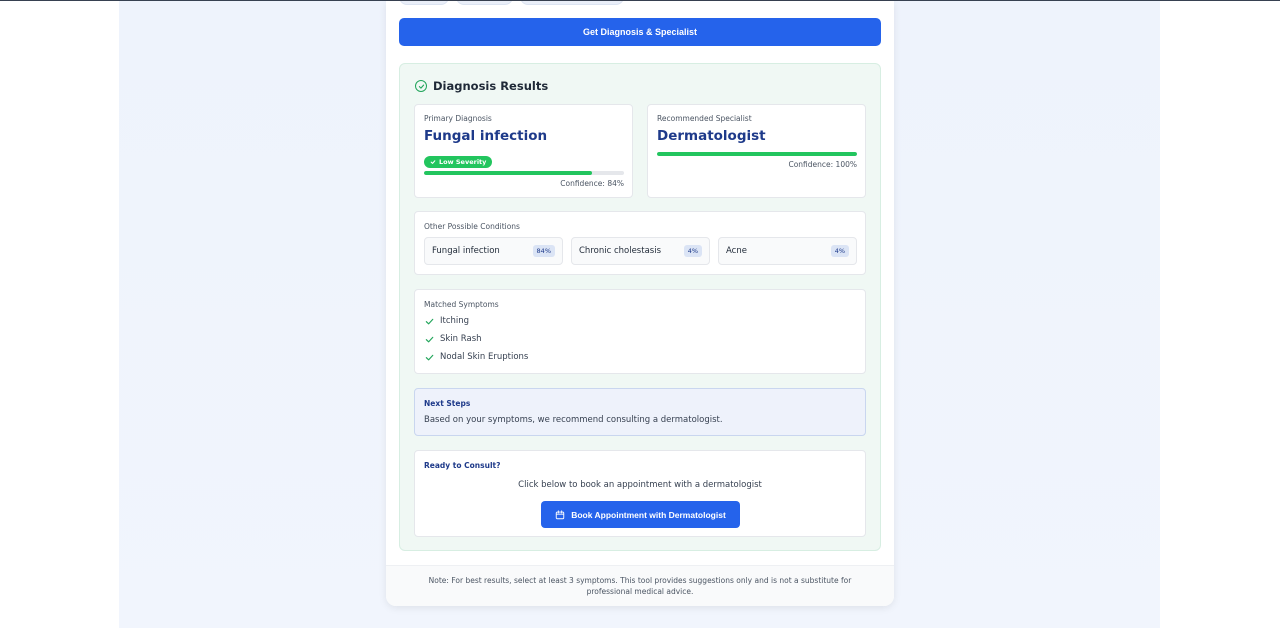 The height and width of the screenshot is (628, 1280). What do you see at coordinates (455, 321) in the screenshot?
I see `symptom-text: Itching` at bounding box center [455, 321].